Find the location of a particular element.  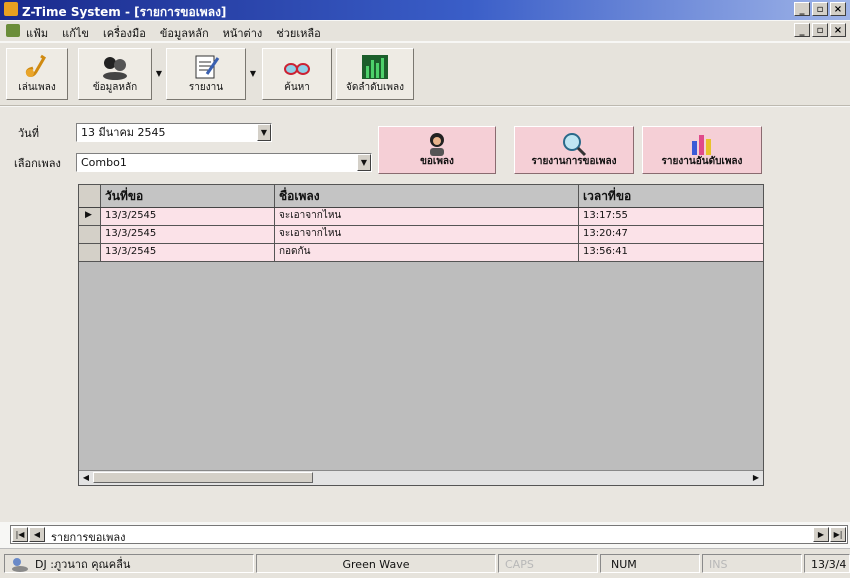

mdi-minimize-button: _ is located at coordinates (802, 30).